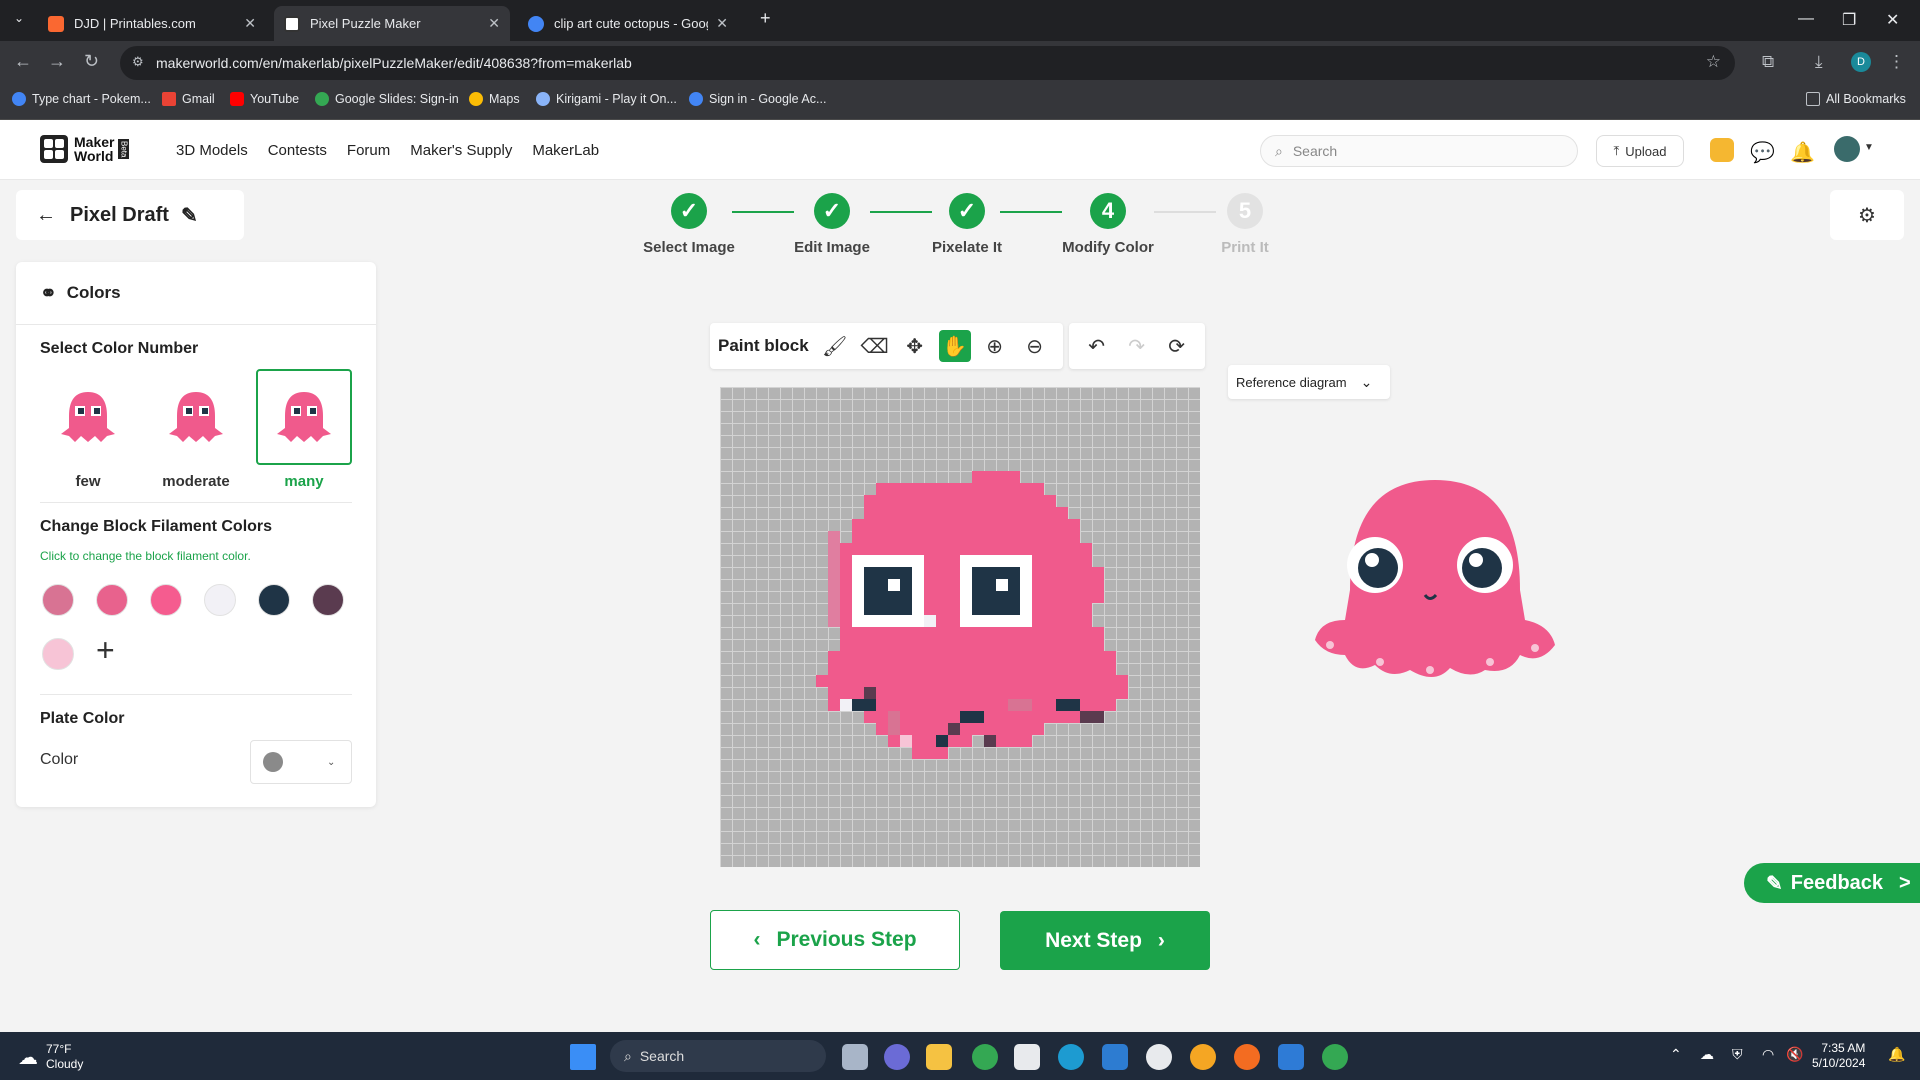 This screenshot has width=1920, height=1080. I want to click on volume-muted-icon: 🔇, so click(1794, 1054).